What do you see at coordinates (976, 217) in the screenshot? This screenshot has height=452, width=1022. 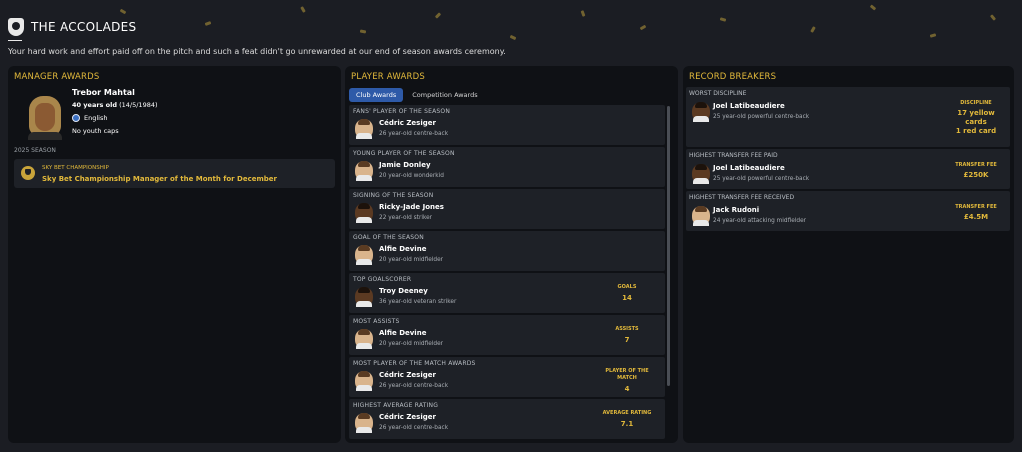 I see `stat-value: £4.5M` at bounding box center [976, 217].